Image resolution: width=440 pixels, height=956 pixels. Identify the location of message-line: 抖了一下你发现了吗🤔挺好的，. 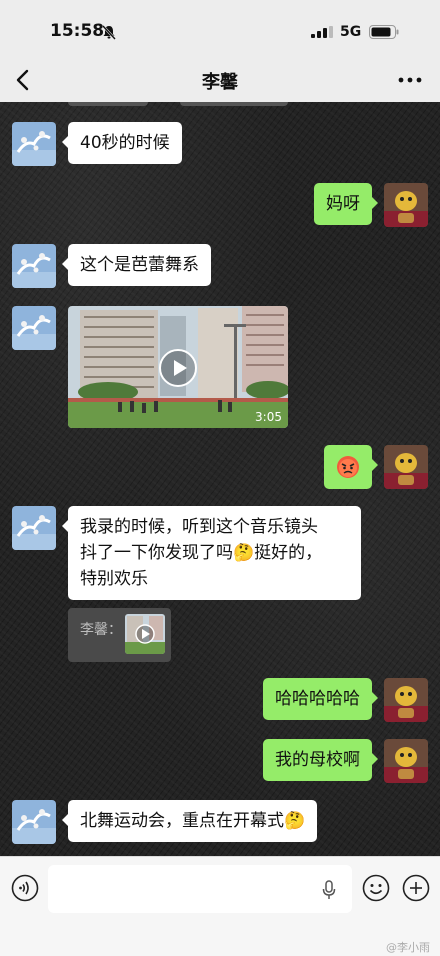
(201, 553).